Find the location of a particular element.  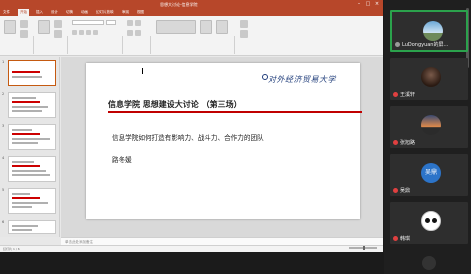

align-left-icon is located at coordinates (130, 33).